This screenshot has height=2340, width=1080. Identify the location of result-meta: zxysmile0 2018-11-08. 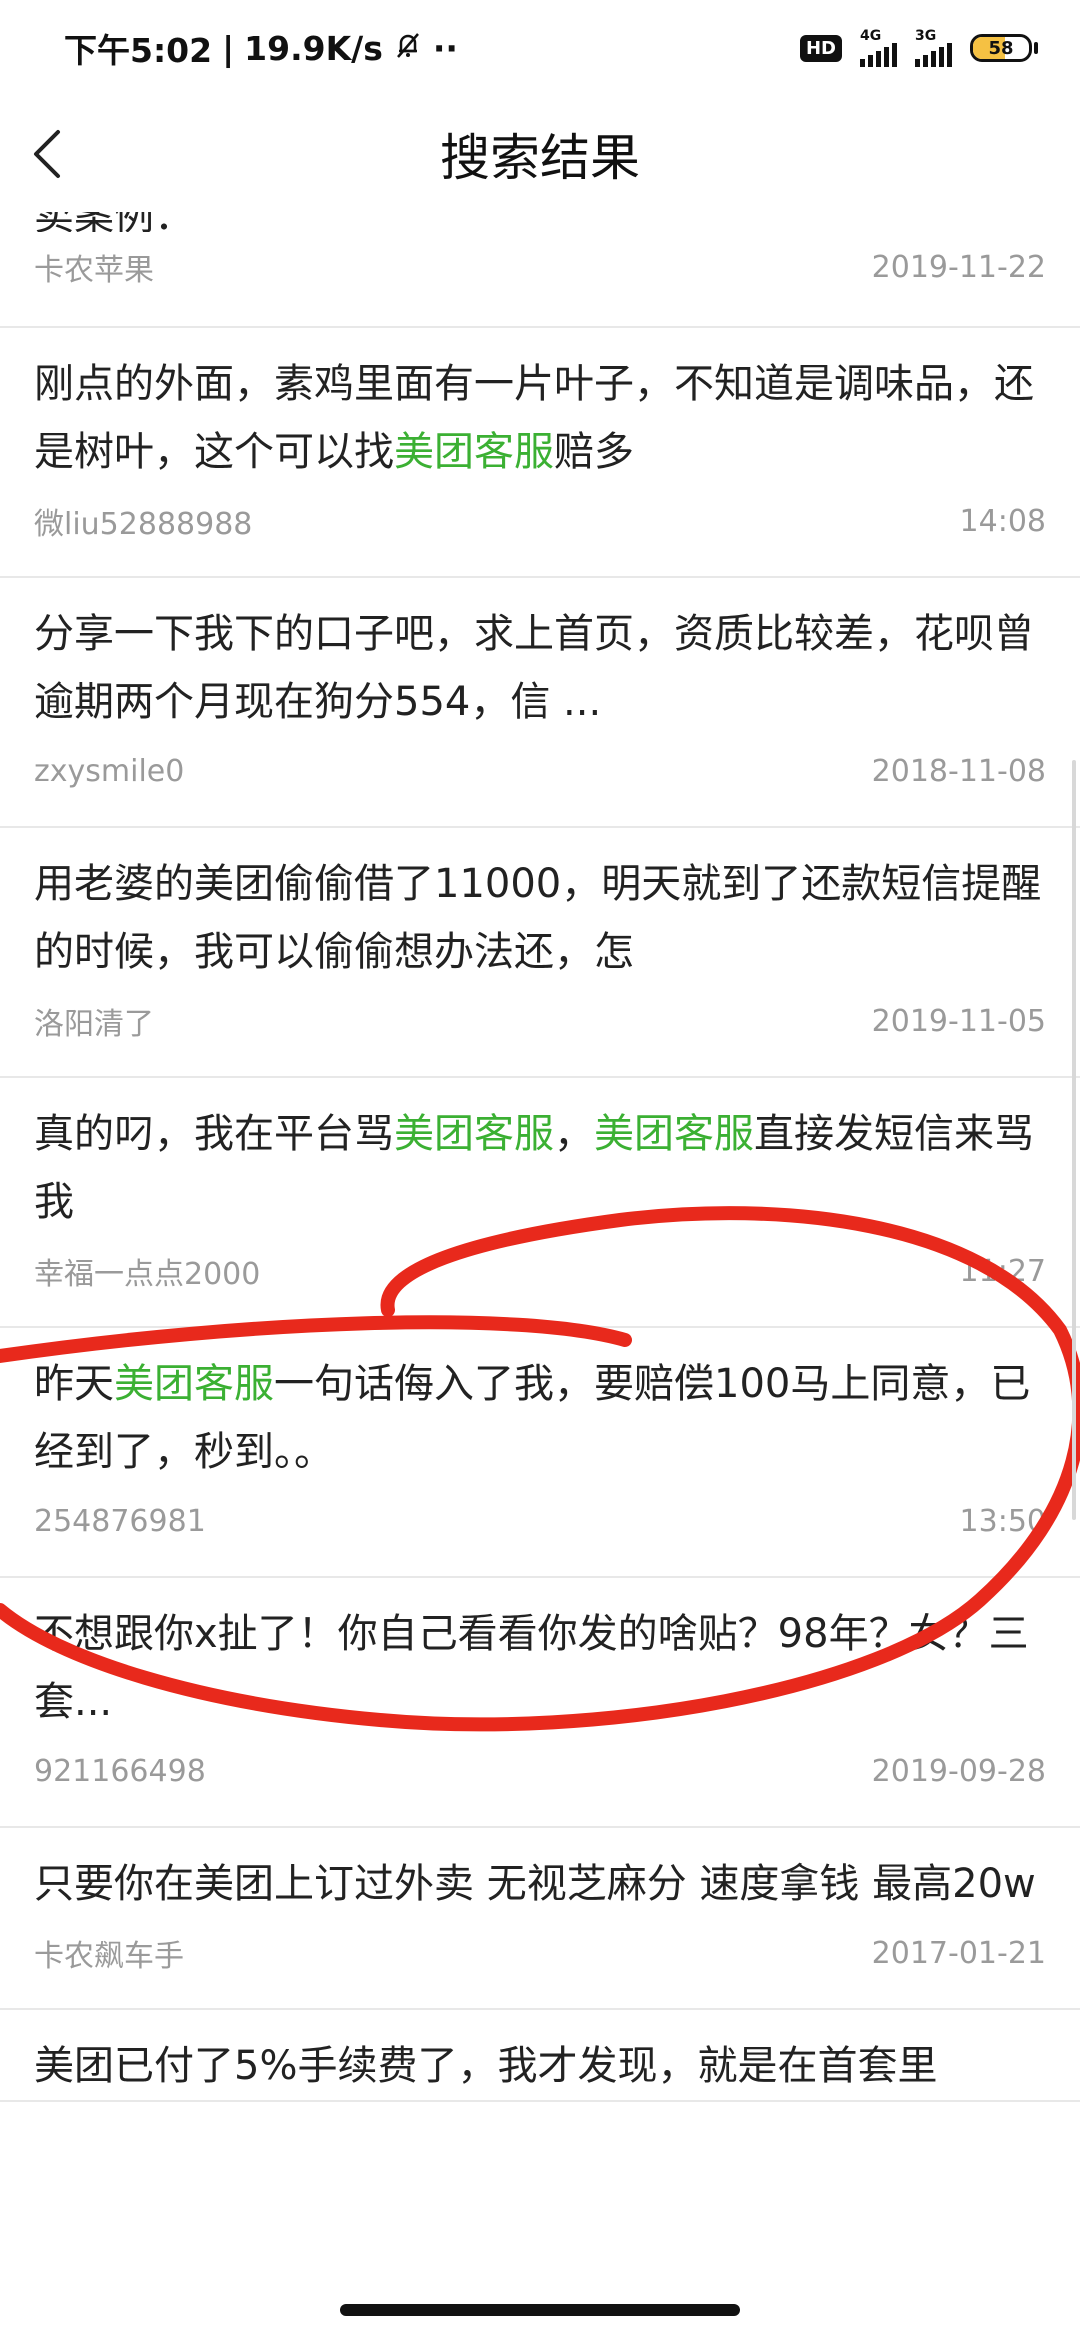
(540, 781).